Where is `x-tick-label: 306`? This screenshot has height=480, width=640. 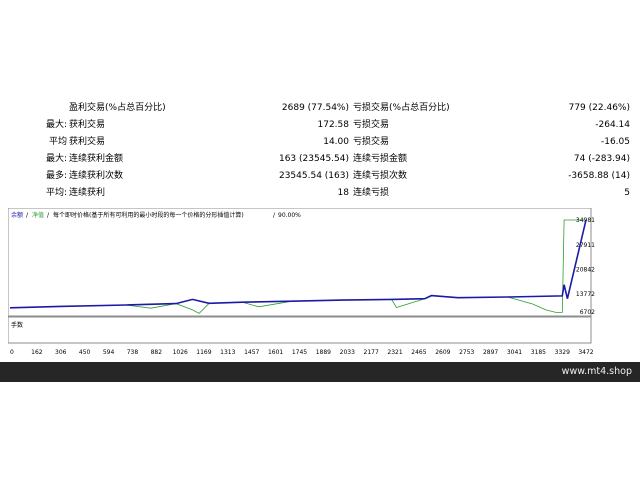 x-tick-label: 306 is located at coordinates (61, 352).